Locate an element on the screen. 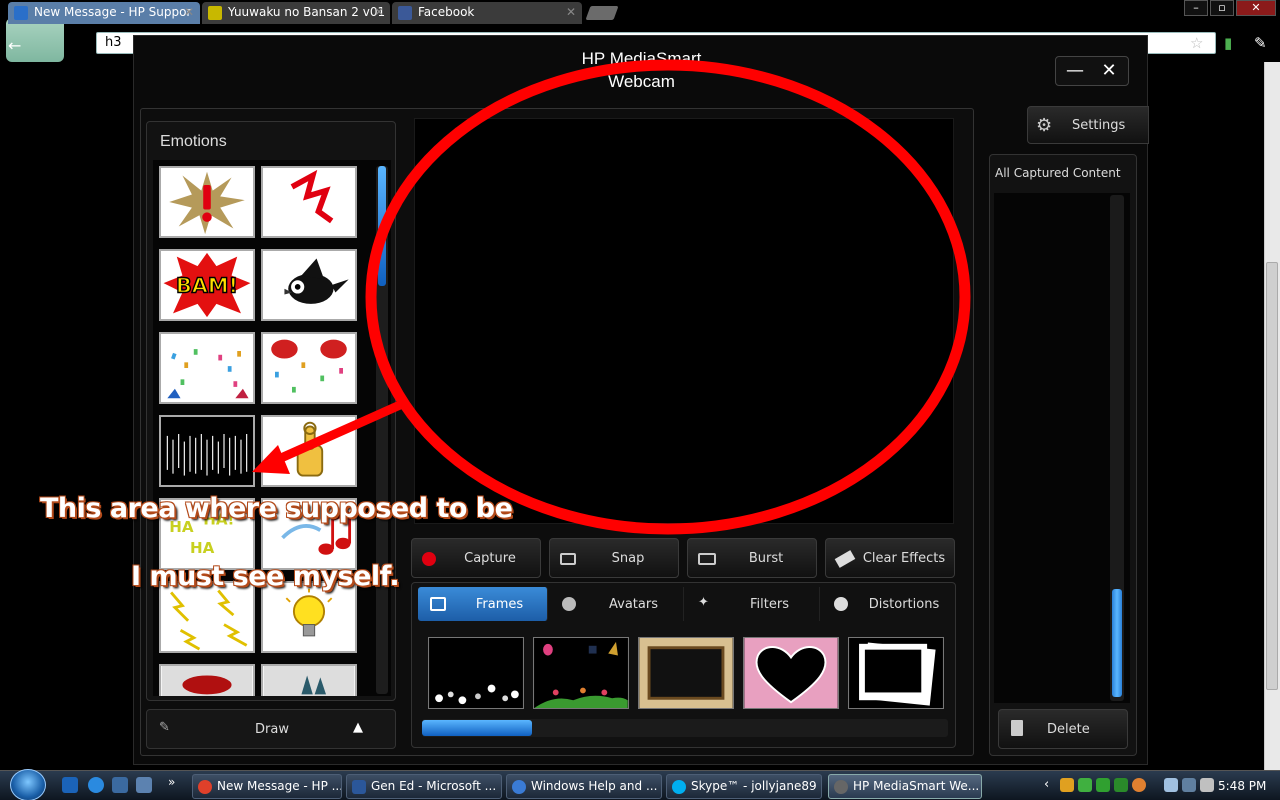  emotion-thumbs-up is located at coordinates (309, 451).